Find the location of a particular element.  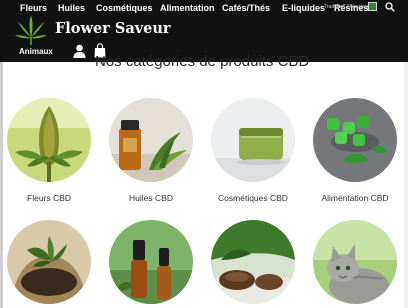

category-image-fleurs is located at coordinates (49, 140).